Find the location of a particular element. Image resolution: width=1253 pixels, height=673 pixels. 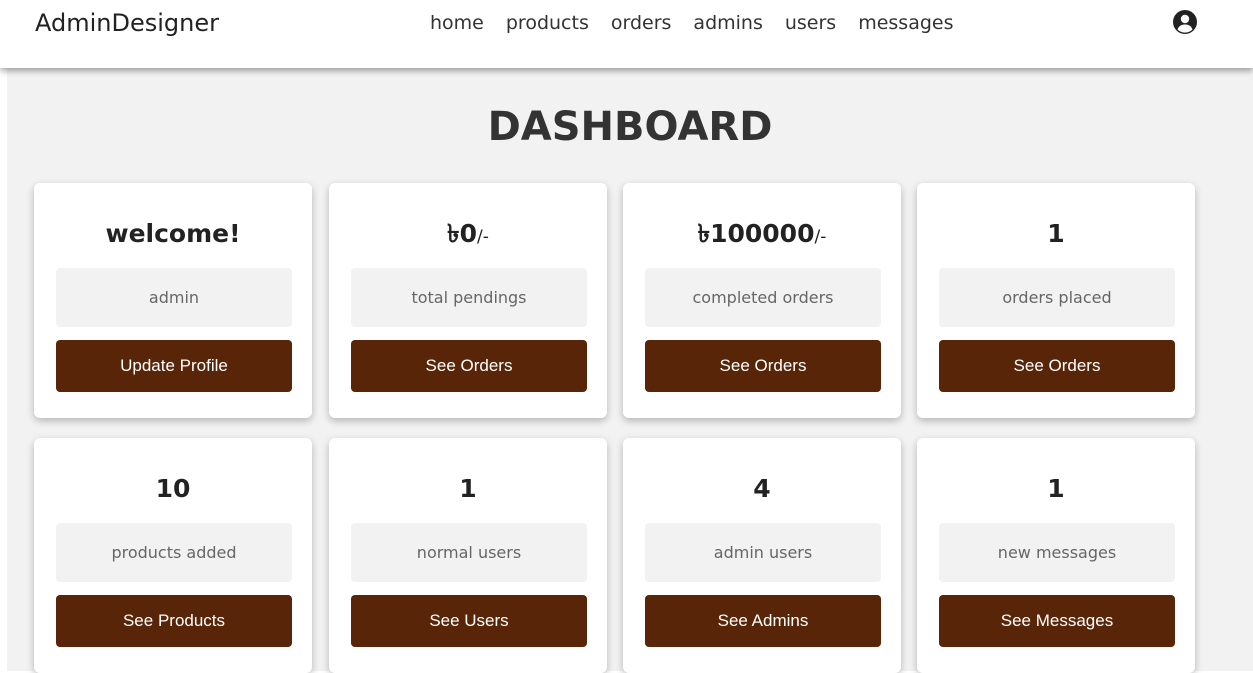

see-admins-button: See Admins is located at coordinates (763, 621).